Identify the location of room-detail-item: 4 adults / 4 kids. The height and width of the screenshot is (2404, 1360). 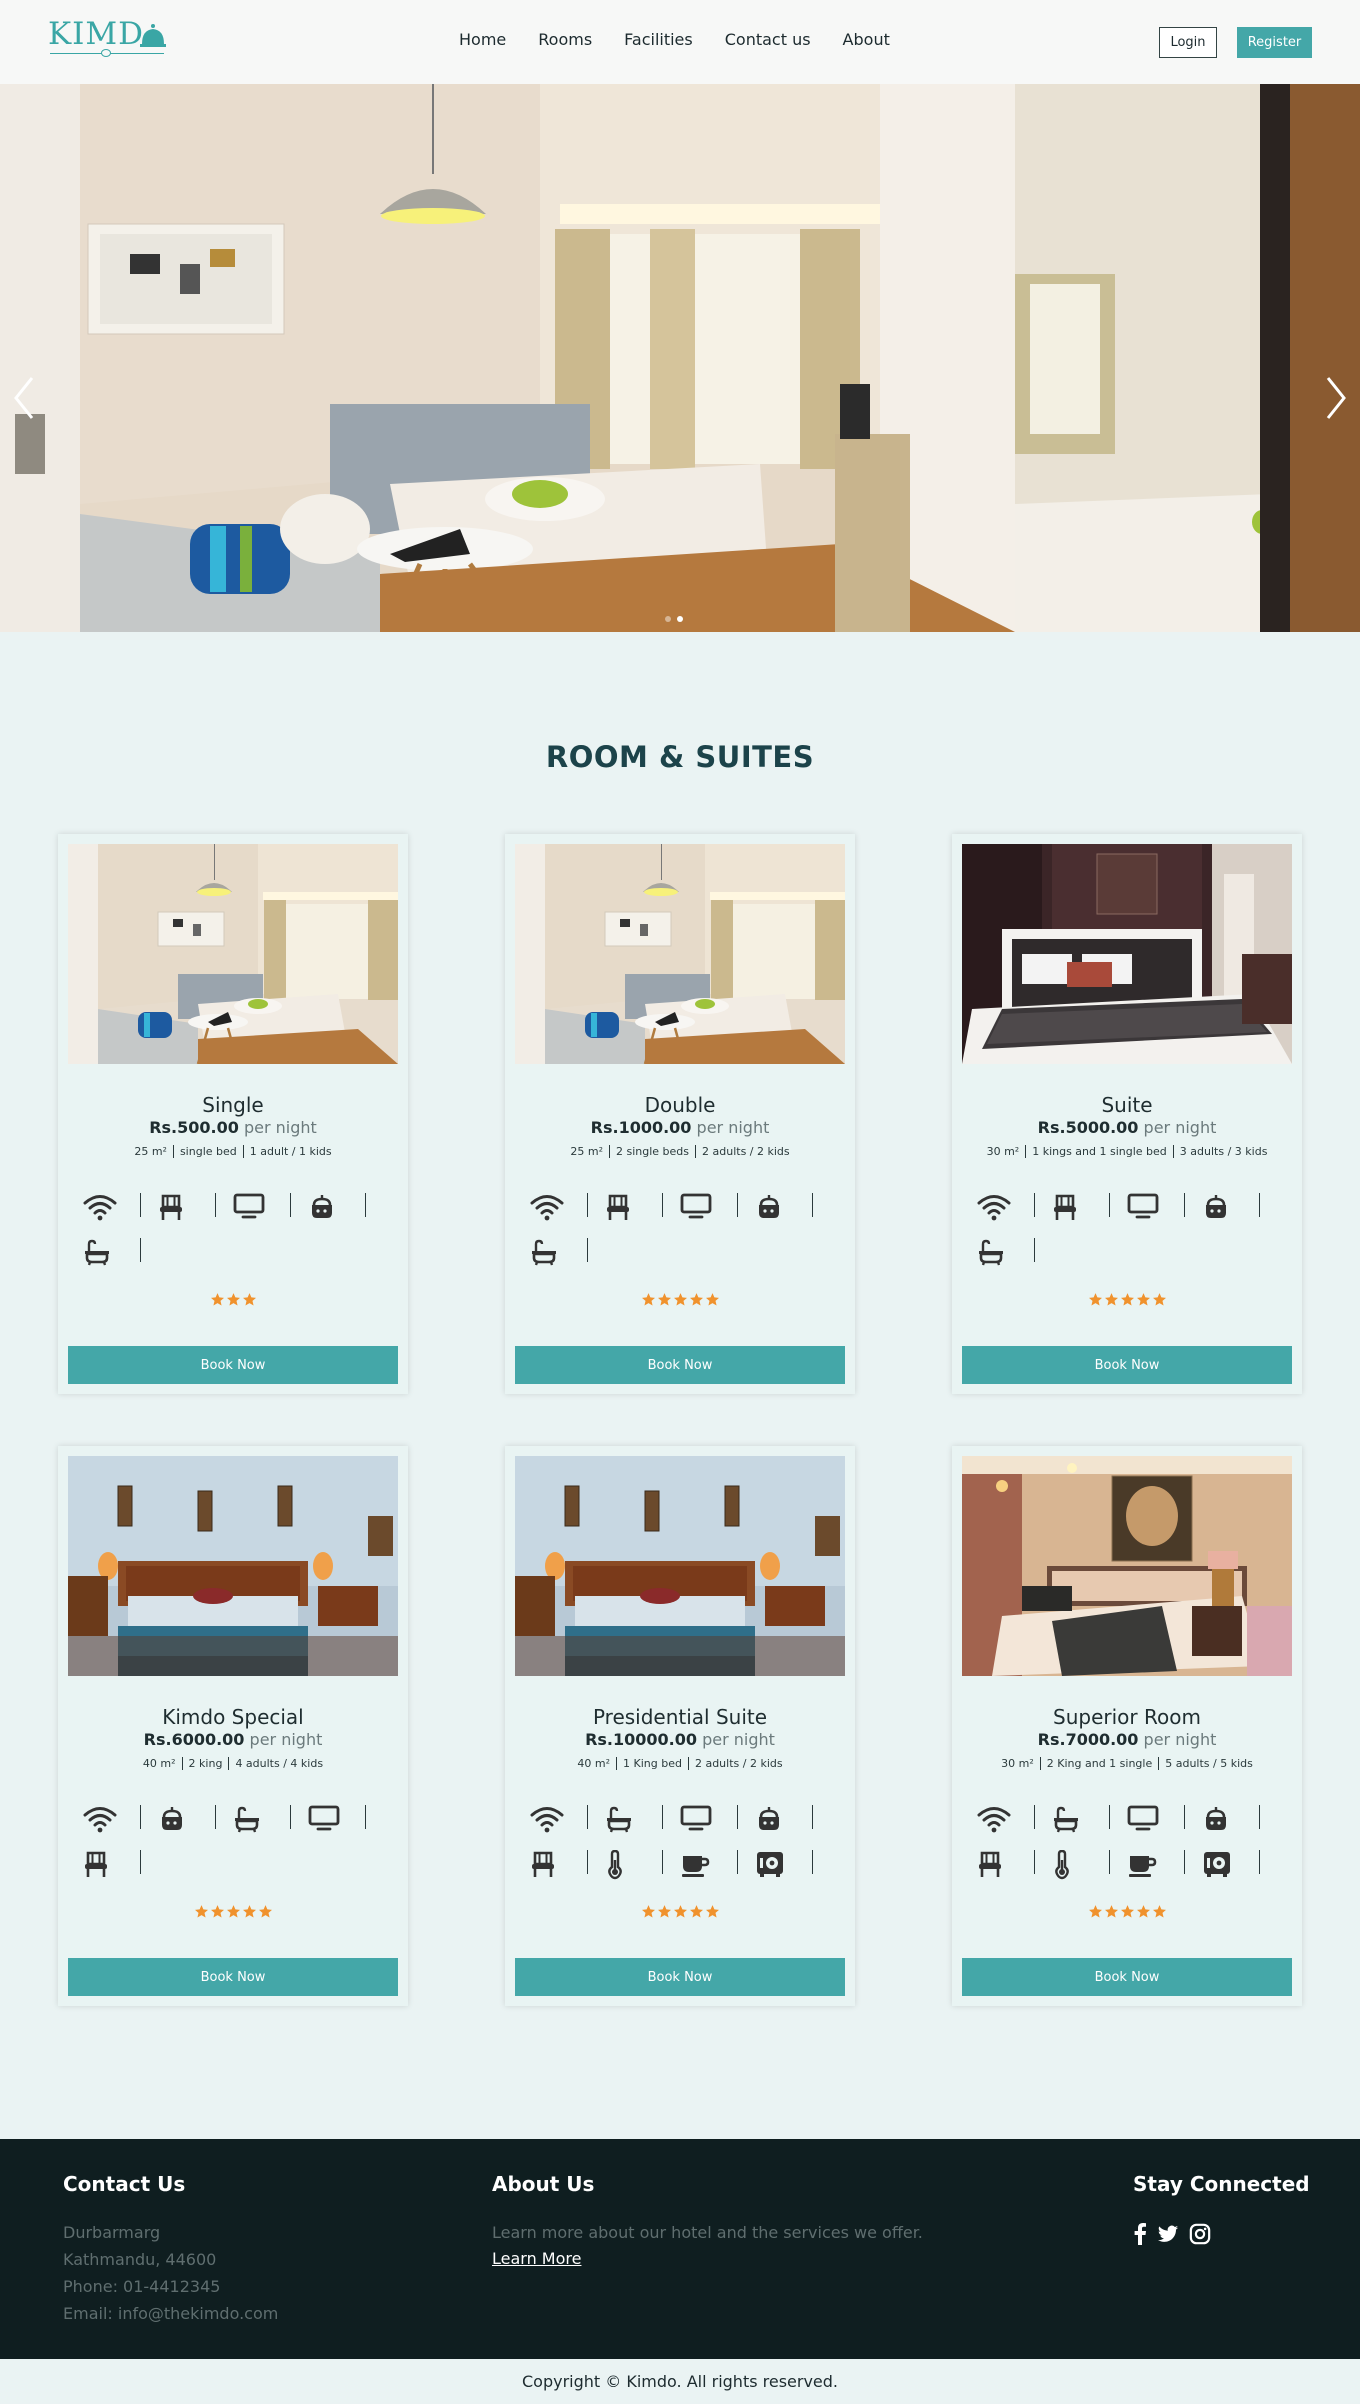
(278, 1763).